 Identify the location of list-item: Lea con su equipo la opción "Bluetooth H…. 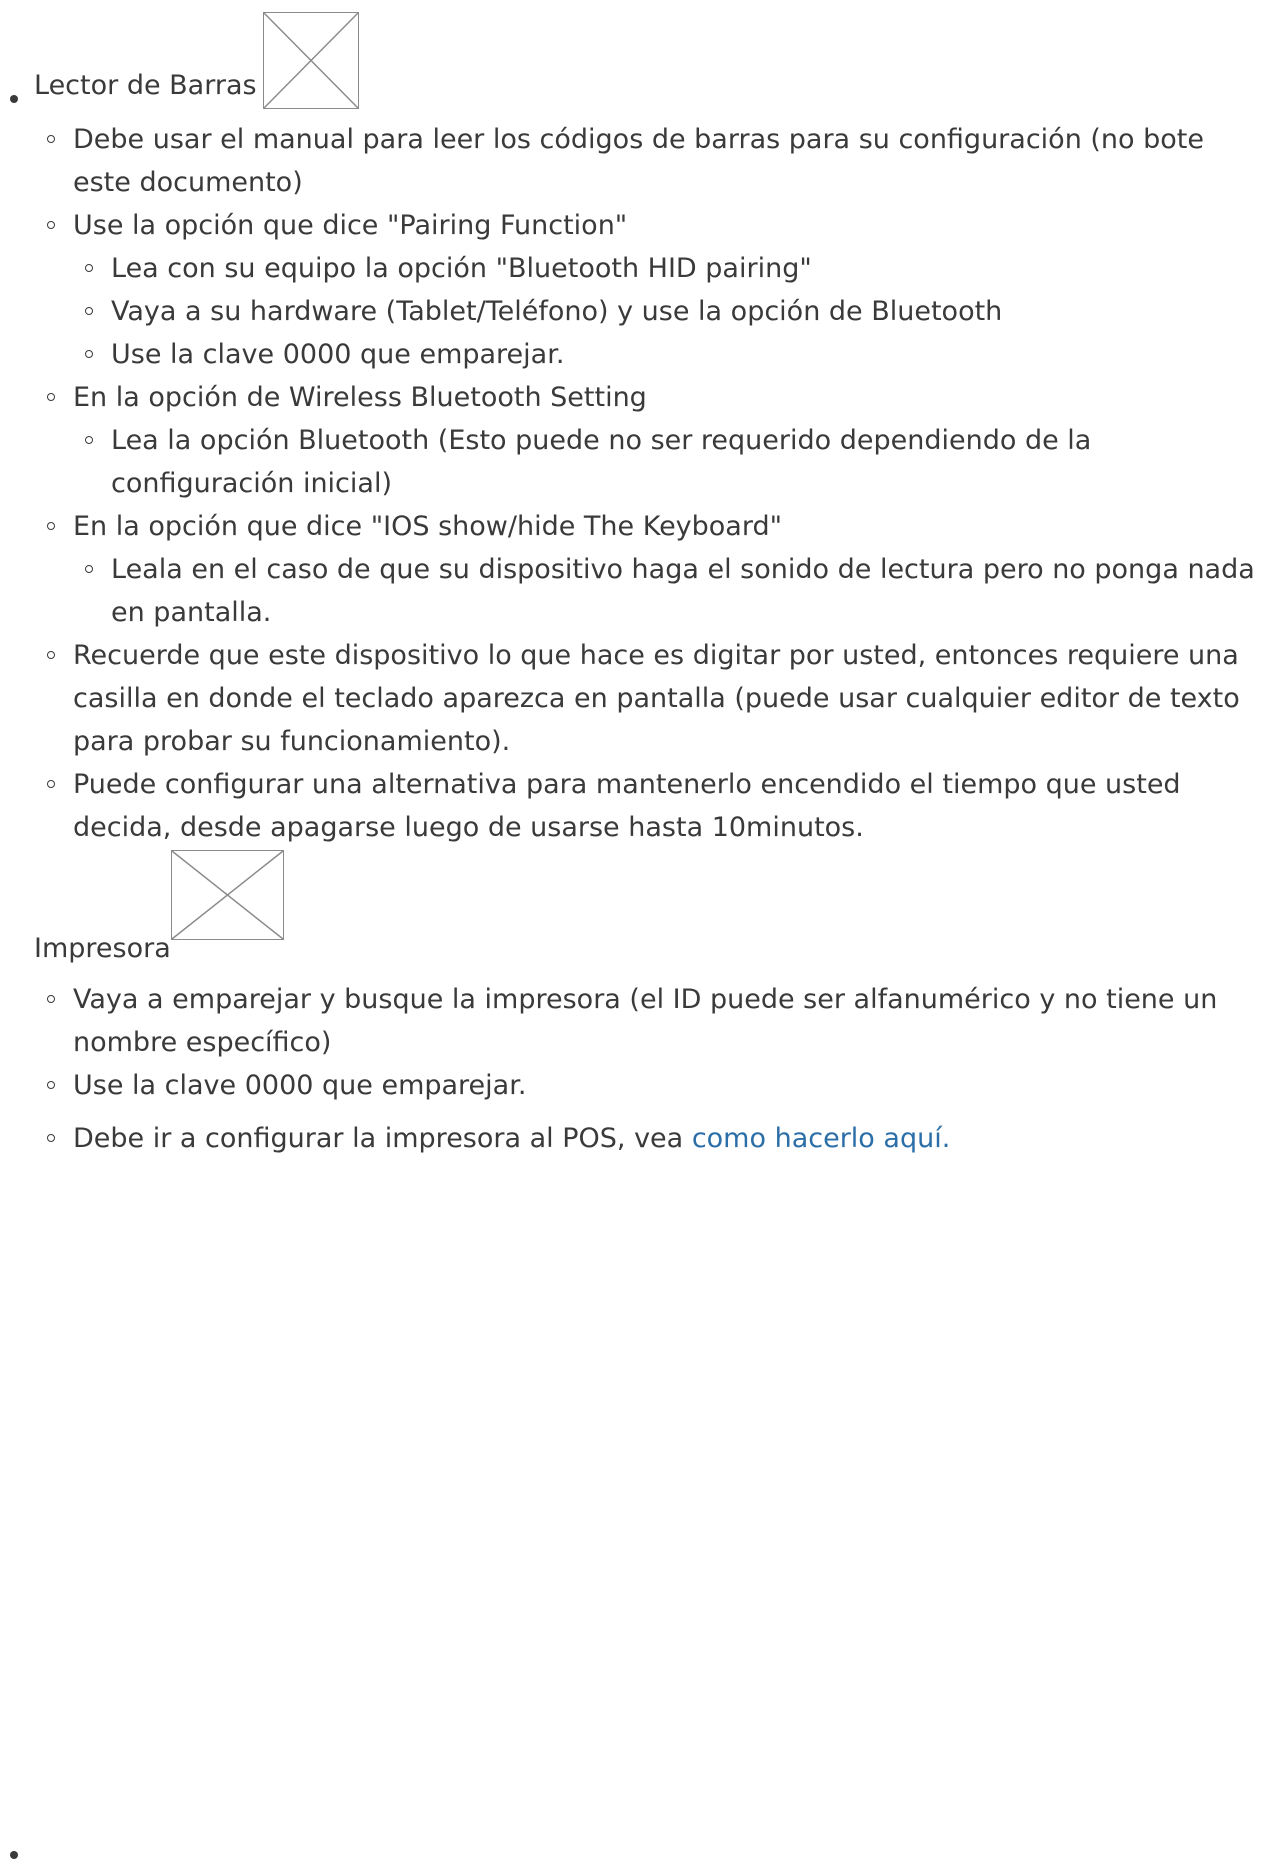
(674, 268).